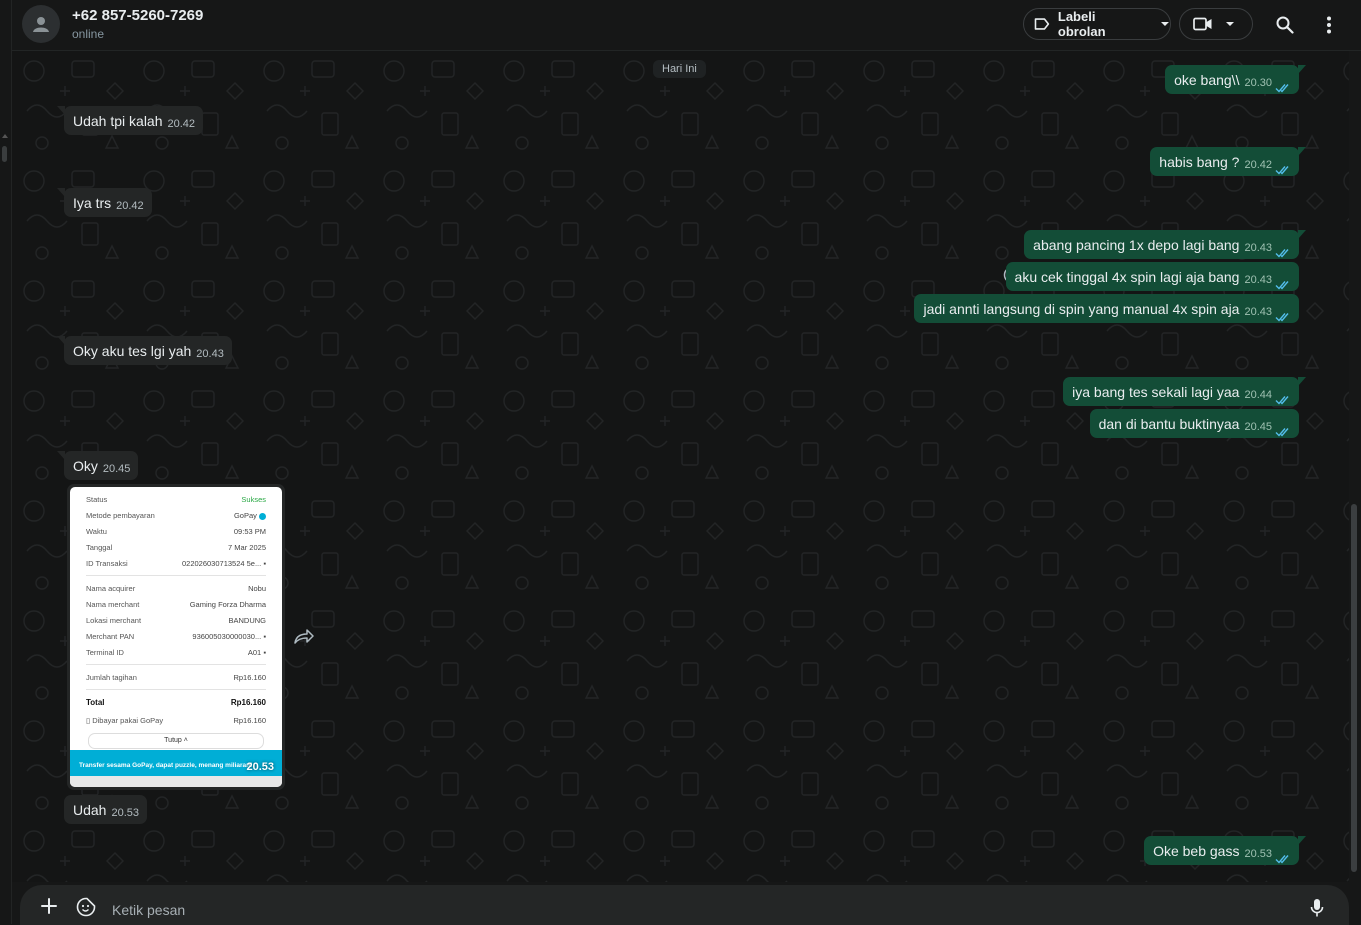  What do you see at coordinates (176, 620) in the screenshot?
I see `receipt-row: Lokasi merchant BANDUNG` at bounding box center [176, 620].